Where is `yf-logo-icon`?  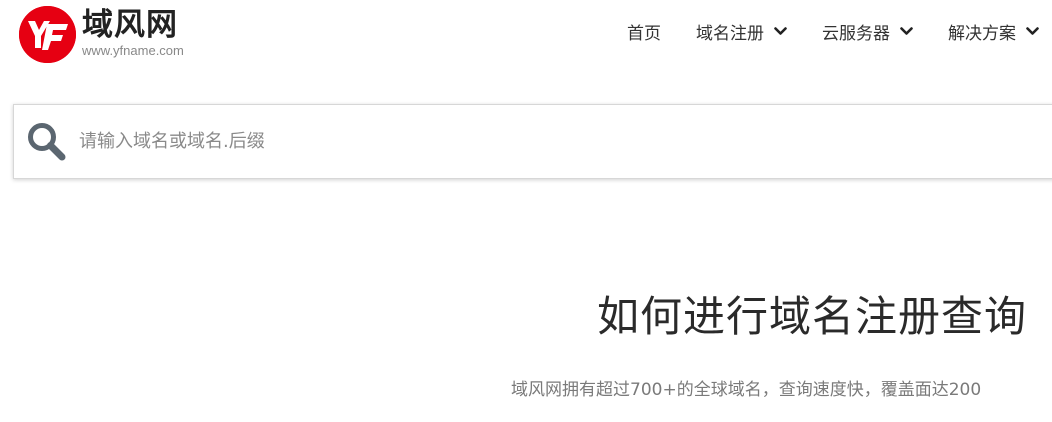
yf-logo-icon is located at coordinates (47, 34).